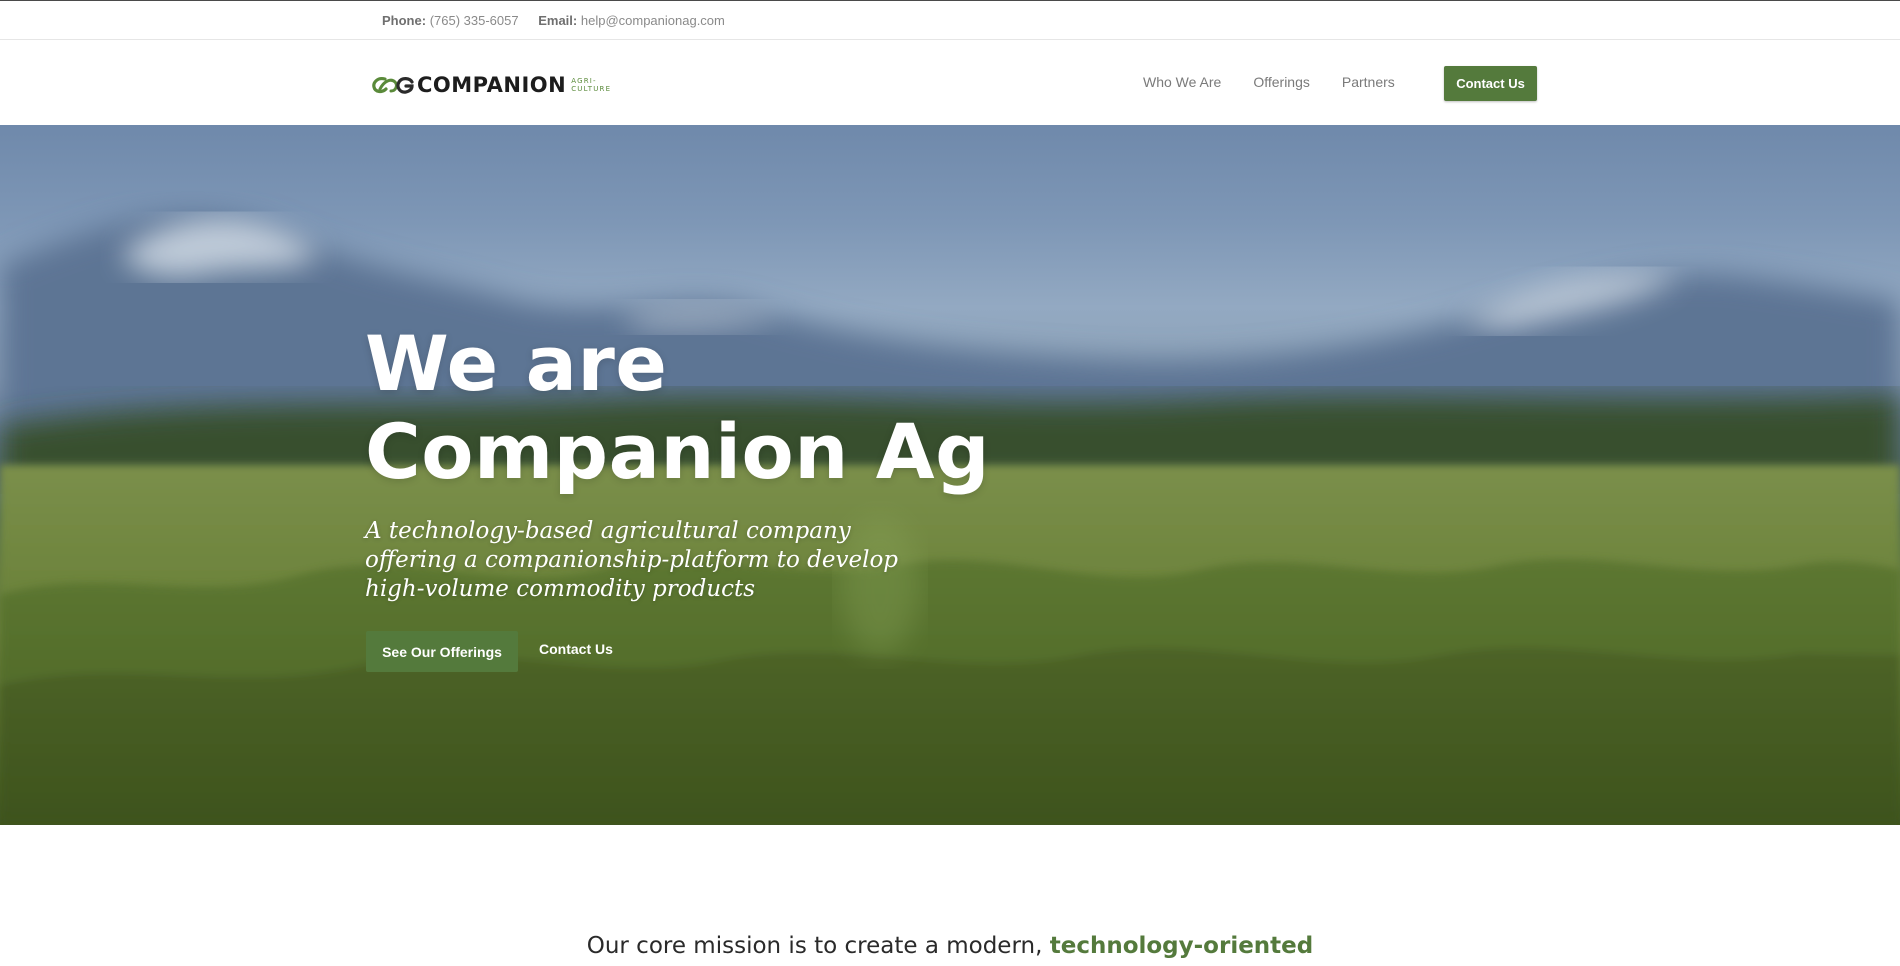 This screenshot has height=966, width=1900. Describe the element at coordinates (516, 363) in the screenshot. I see `hero-title-line1: We are` at that location.